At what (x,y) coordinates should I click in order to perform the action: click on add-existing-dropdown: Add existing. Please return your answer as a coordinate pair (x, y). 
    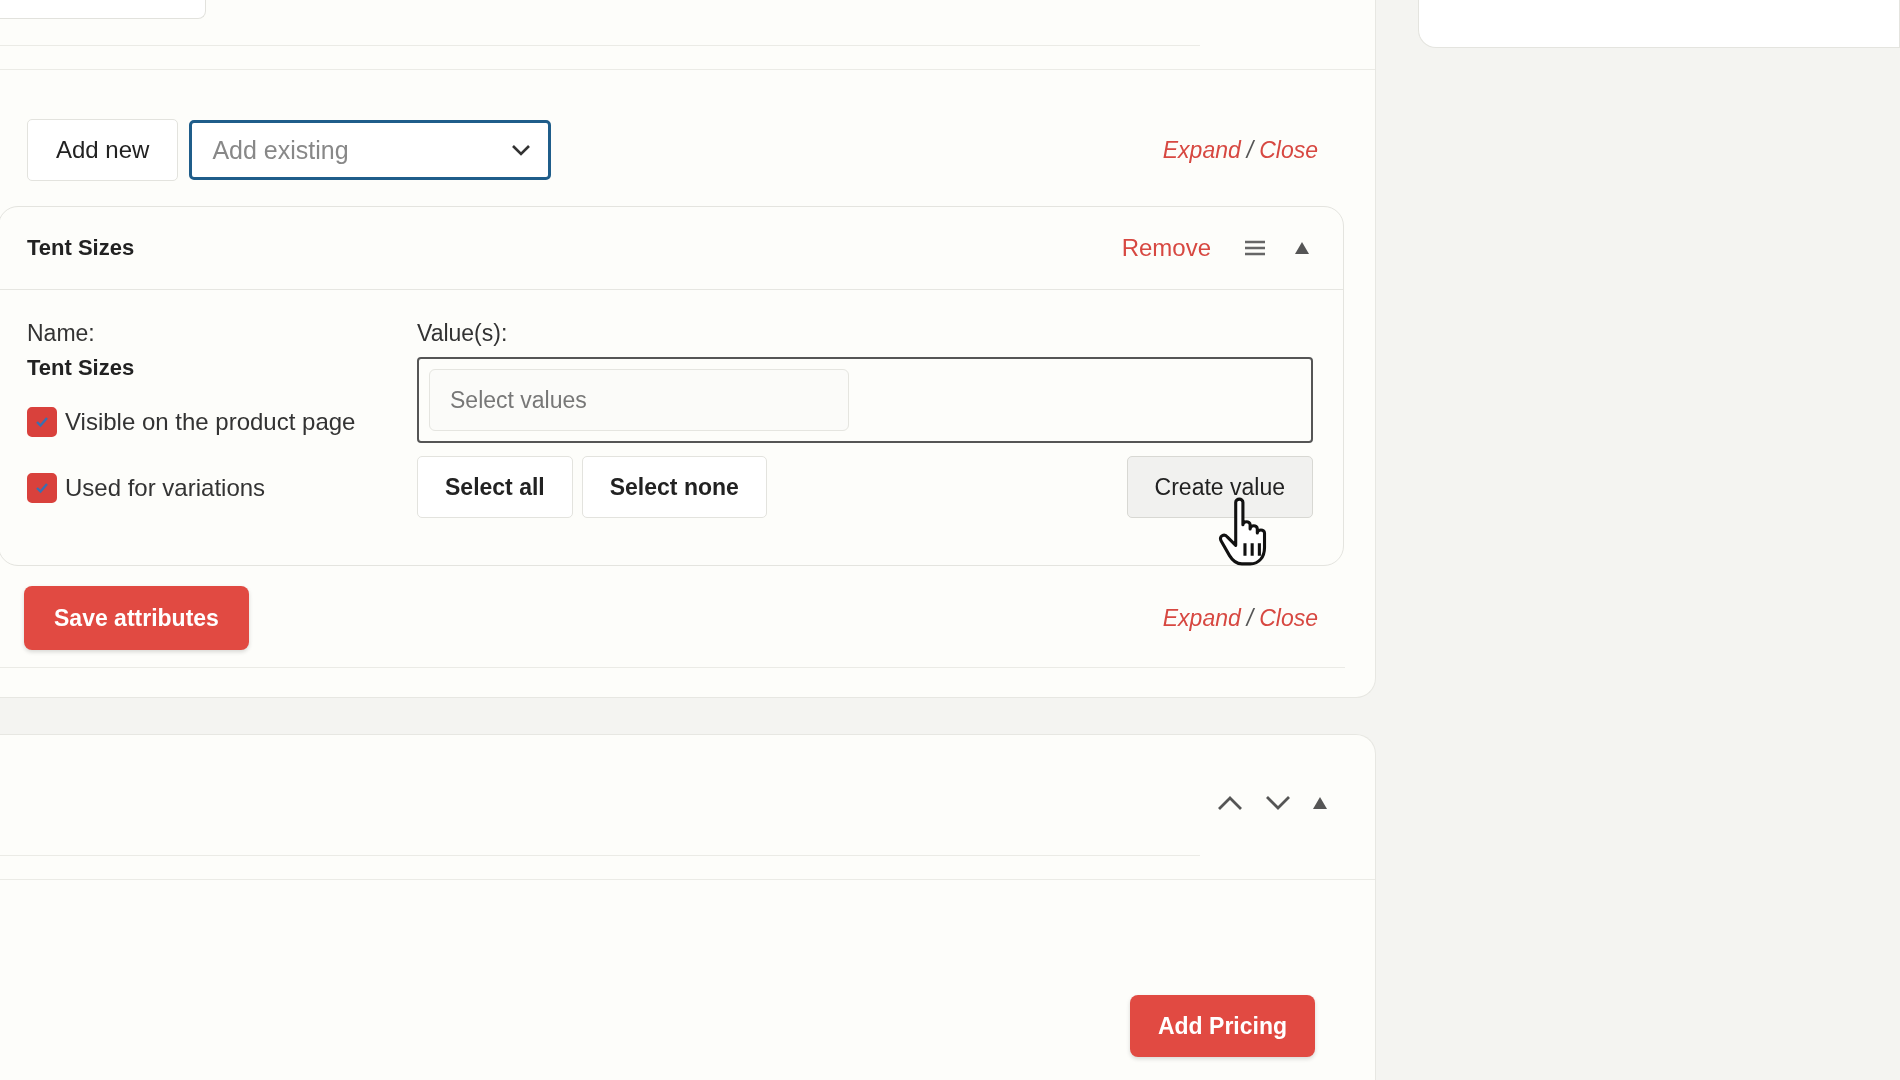
    Looking at the image, I should click on (370, 150).